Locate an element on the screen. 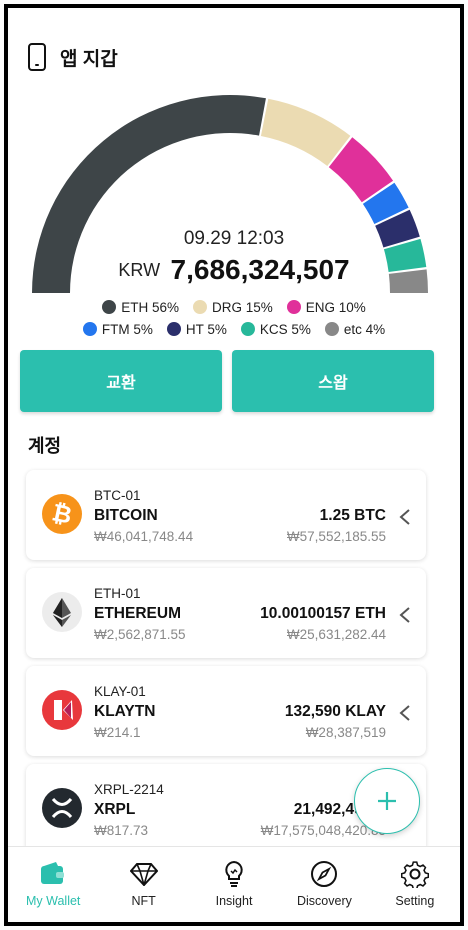 The height and width of the screenshot is (930, 468). coin-value: ₩28,387,519 is located at coordinates (345, 732).